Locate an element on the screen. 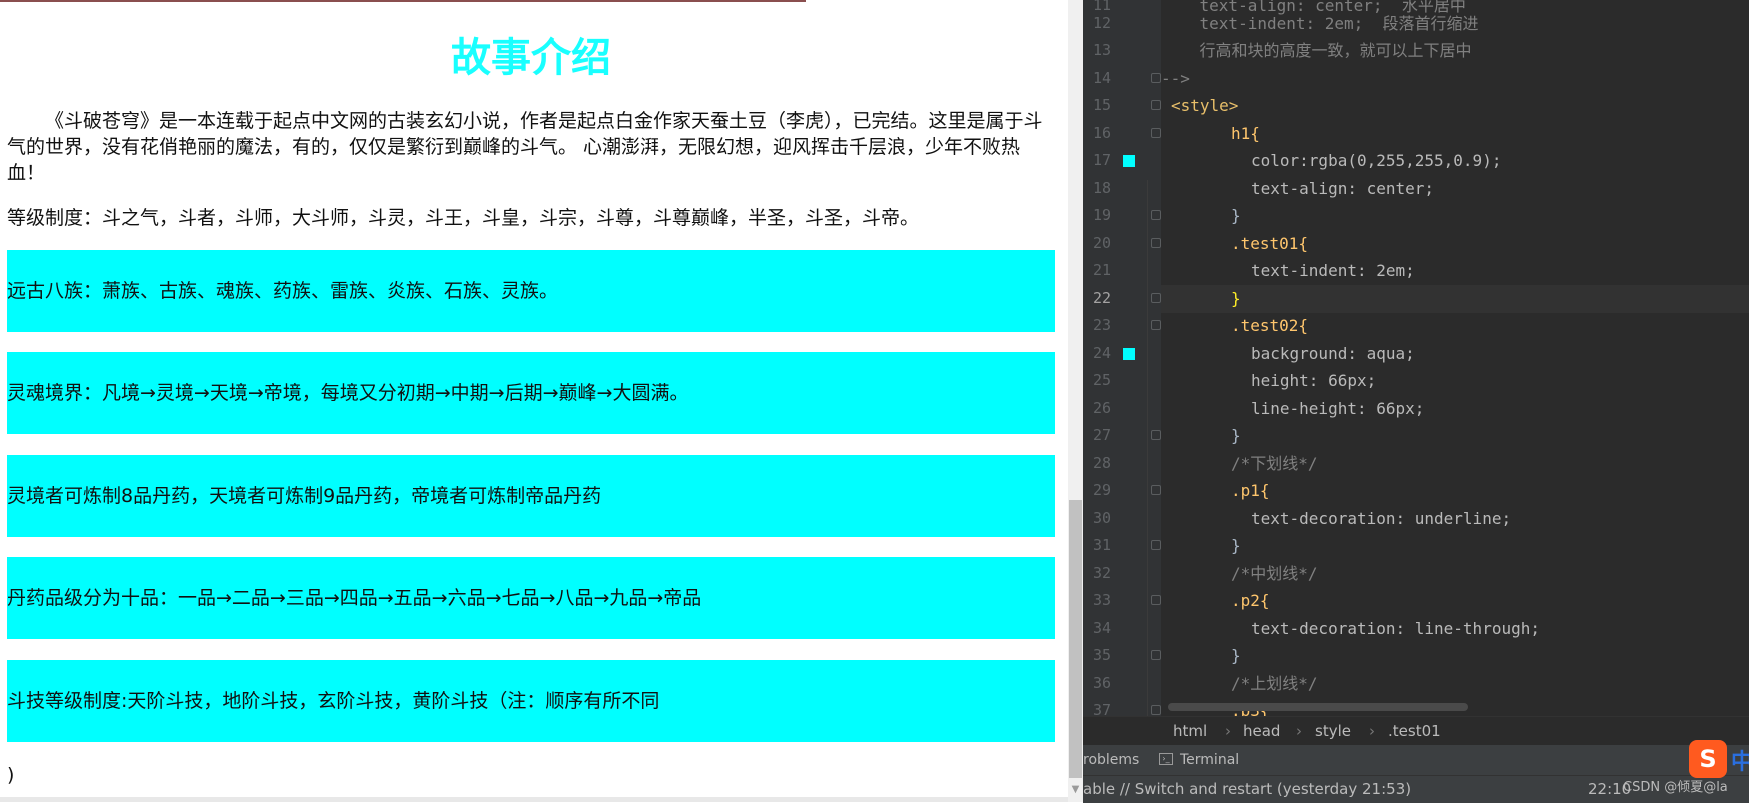 Image resolution: width=1749 pixels, height=803 pixels. line-number: 23 is located at coordinates (1101, 325).